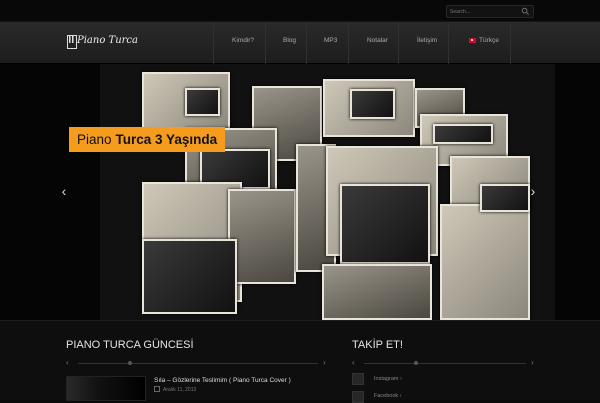 The height and width of the screenshot is (403, 600). What do you see at coordinates (330, 40) in the screenshot?
I see `nav-item-mp3: MP3` at bounding box center [330, 40].